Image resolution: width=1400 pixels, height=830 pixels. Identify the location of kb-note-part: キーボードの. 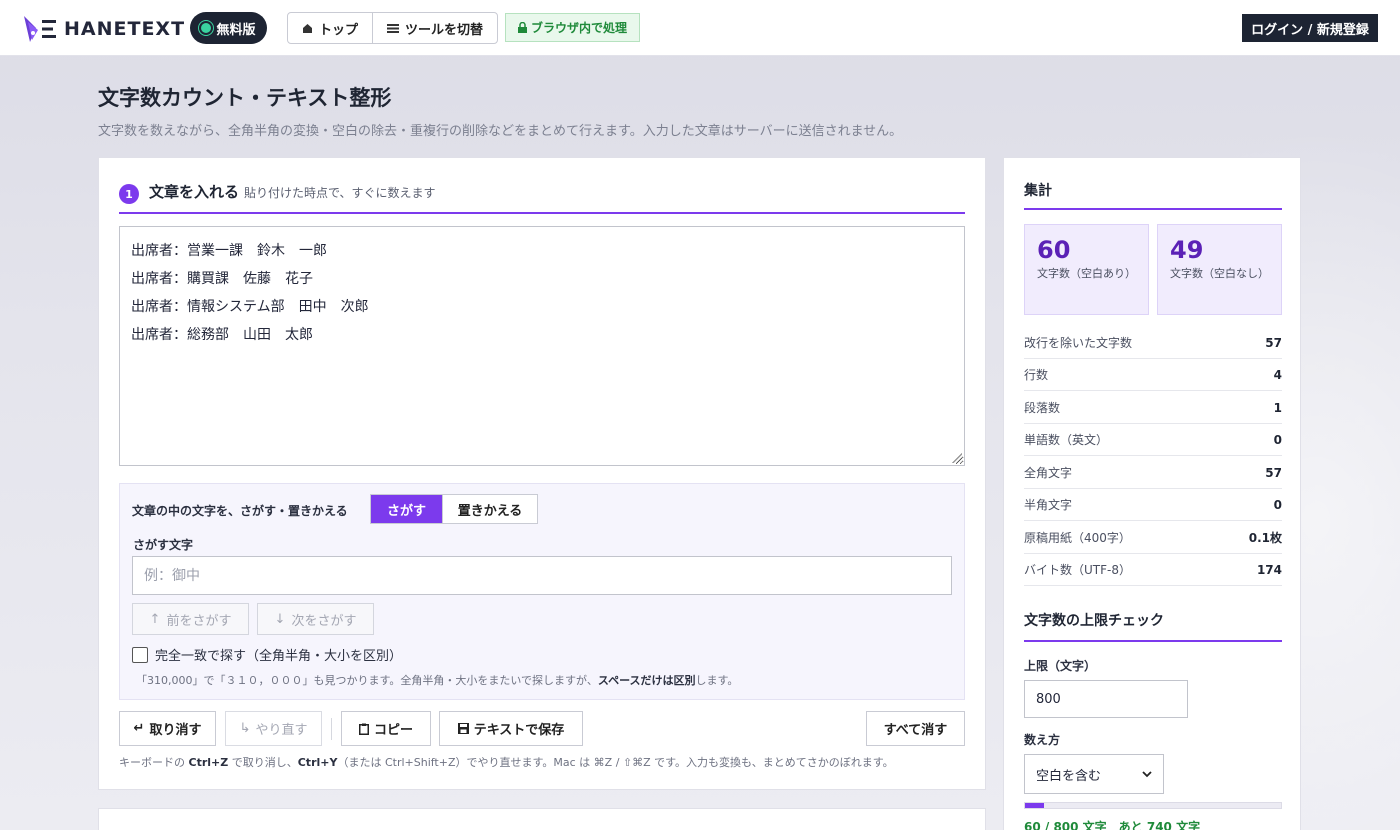
(154, 762).